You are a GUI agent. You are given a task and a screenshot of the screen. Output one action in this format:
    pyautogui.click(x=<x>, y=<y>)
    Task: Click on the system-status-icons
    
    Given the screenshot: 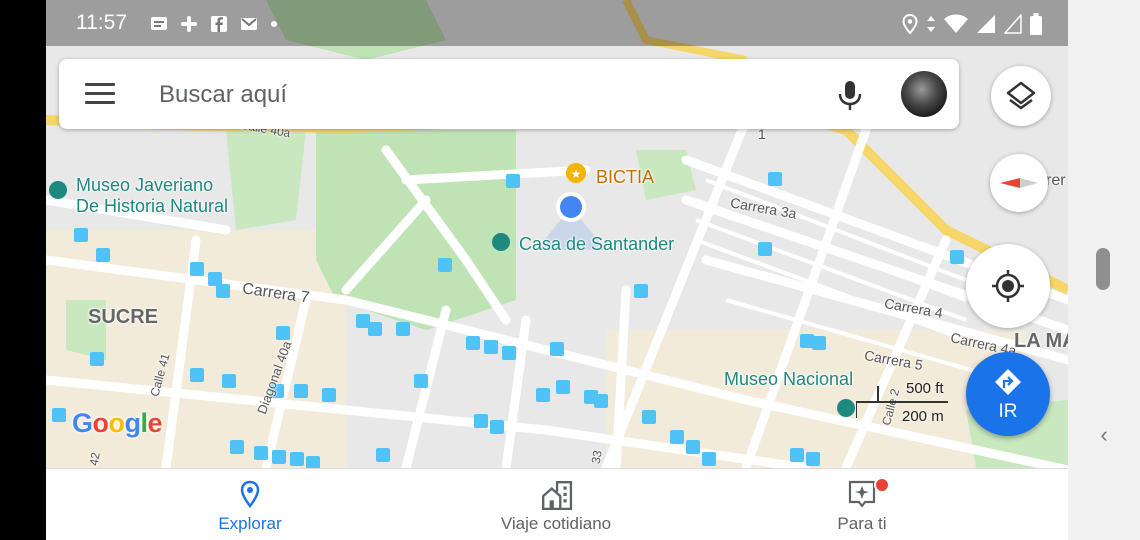 What is the action you would take?
    pyautogui.click(x=972, y=24)
    